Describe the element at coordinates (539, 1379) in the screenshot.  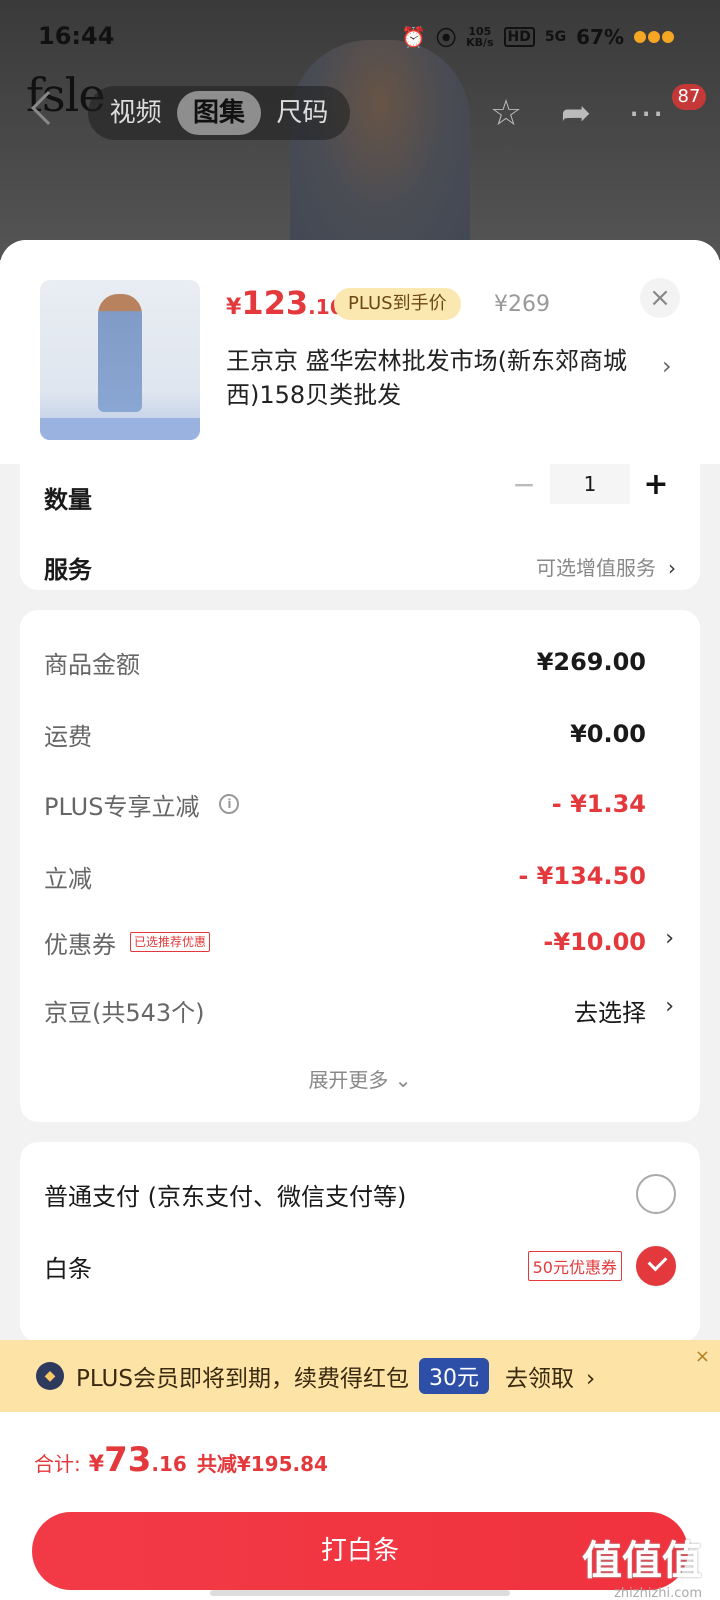
I see `plus-claim-label: 去领取` at that location.